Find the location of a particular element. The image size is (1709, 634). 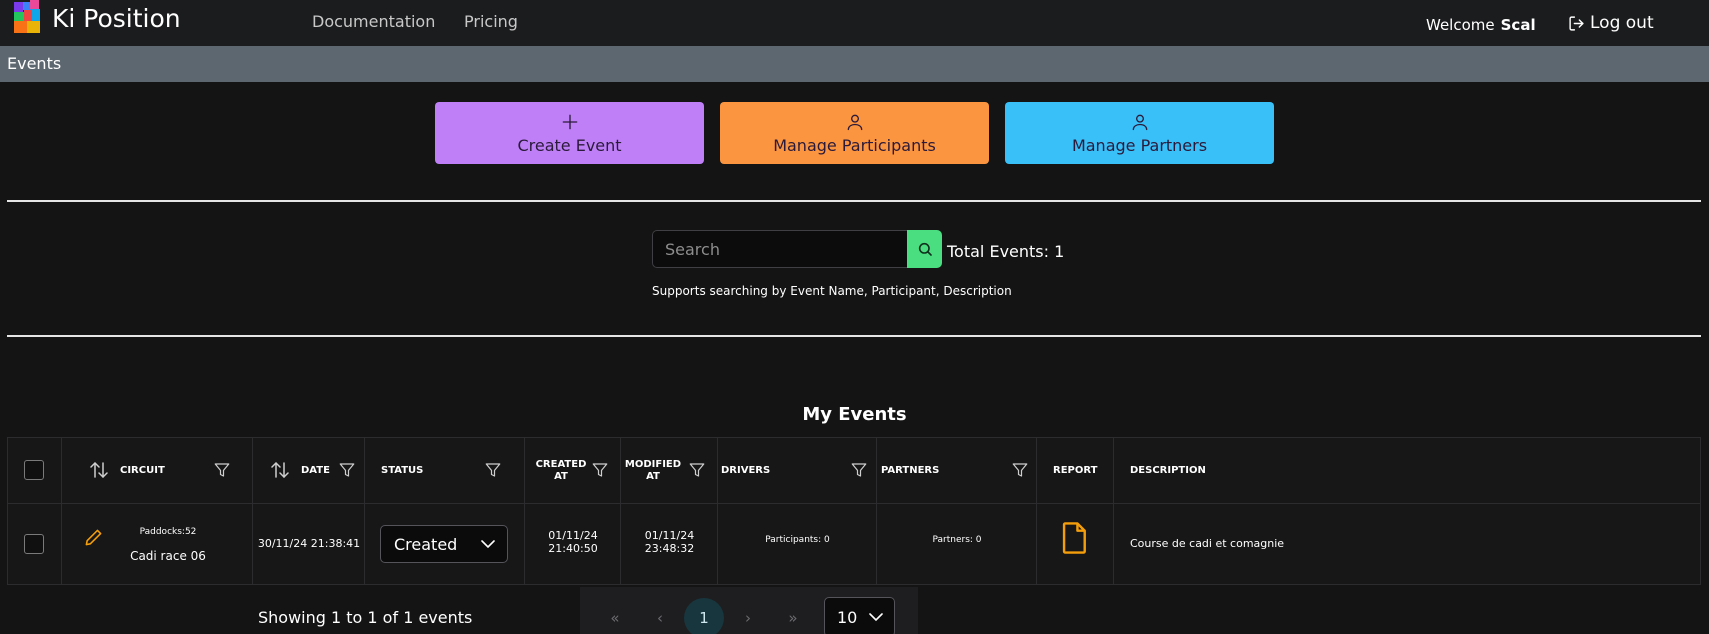

search-button is located at coordinates (924, 249).